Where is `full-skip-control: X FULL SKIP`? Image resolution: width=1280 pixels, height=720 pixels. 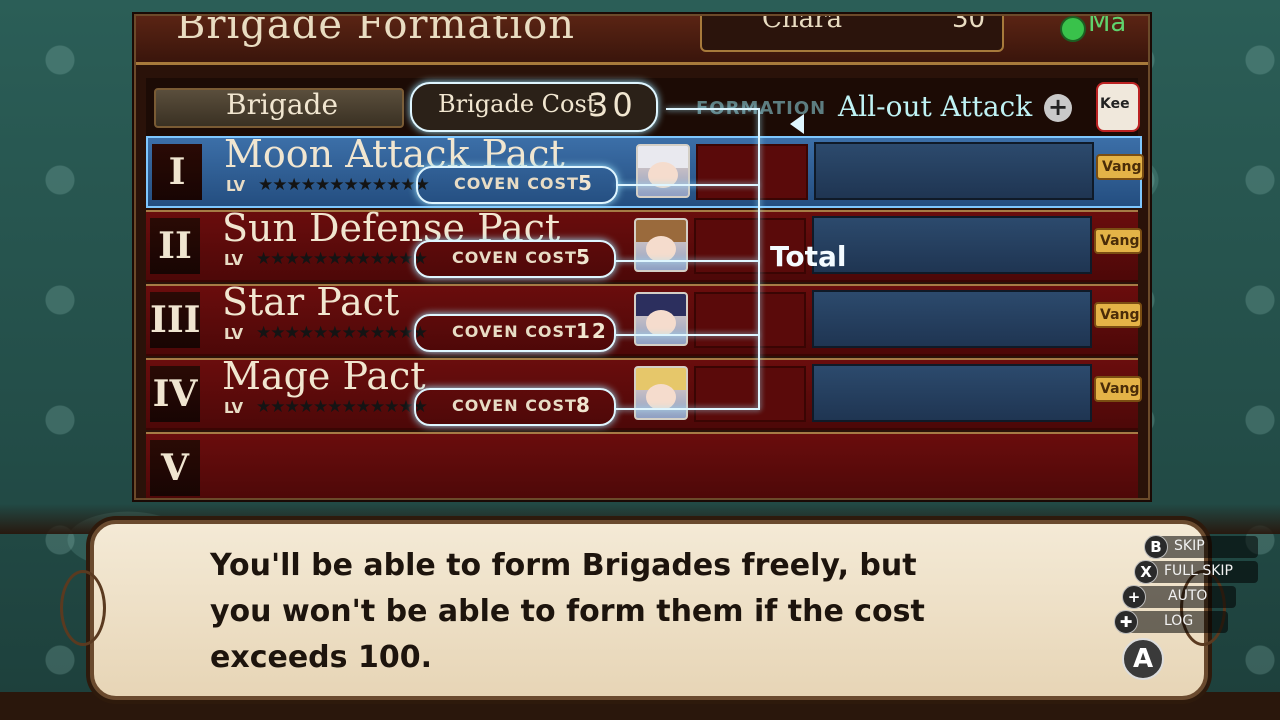
full-skip-control: X FULL SKIP is located at coordinates (1196, 572).